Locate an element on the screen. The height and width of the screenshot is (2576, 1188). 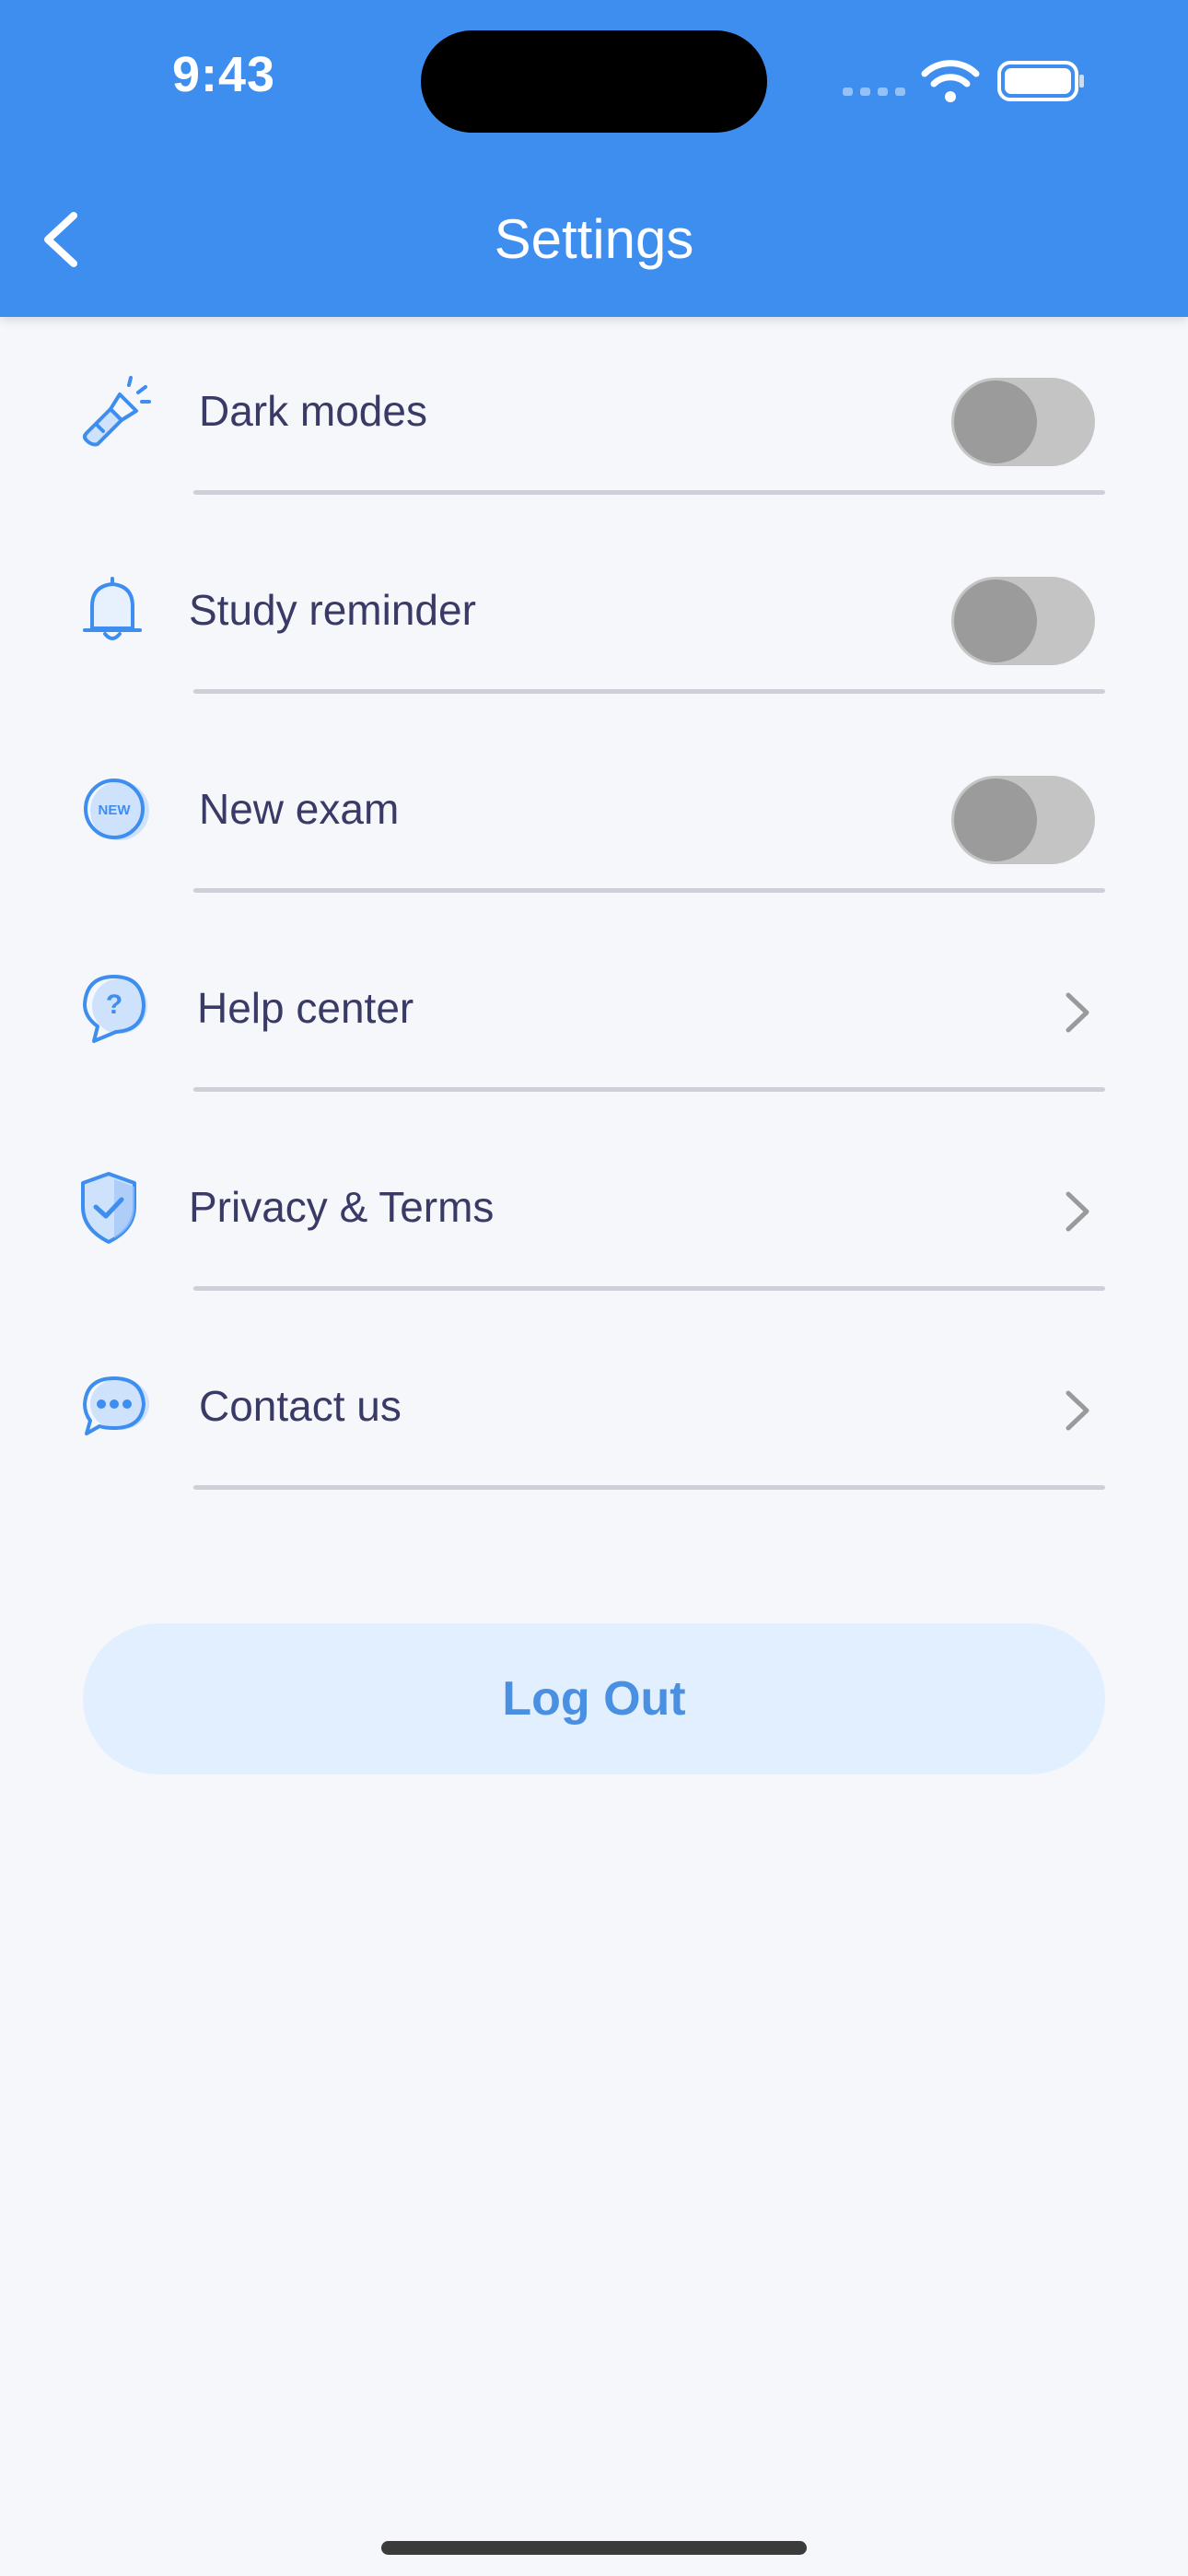
app-header: 9:43 Settings is located at coordinates (594, 158).